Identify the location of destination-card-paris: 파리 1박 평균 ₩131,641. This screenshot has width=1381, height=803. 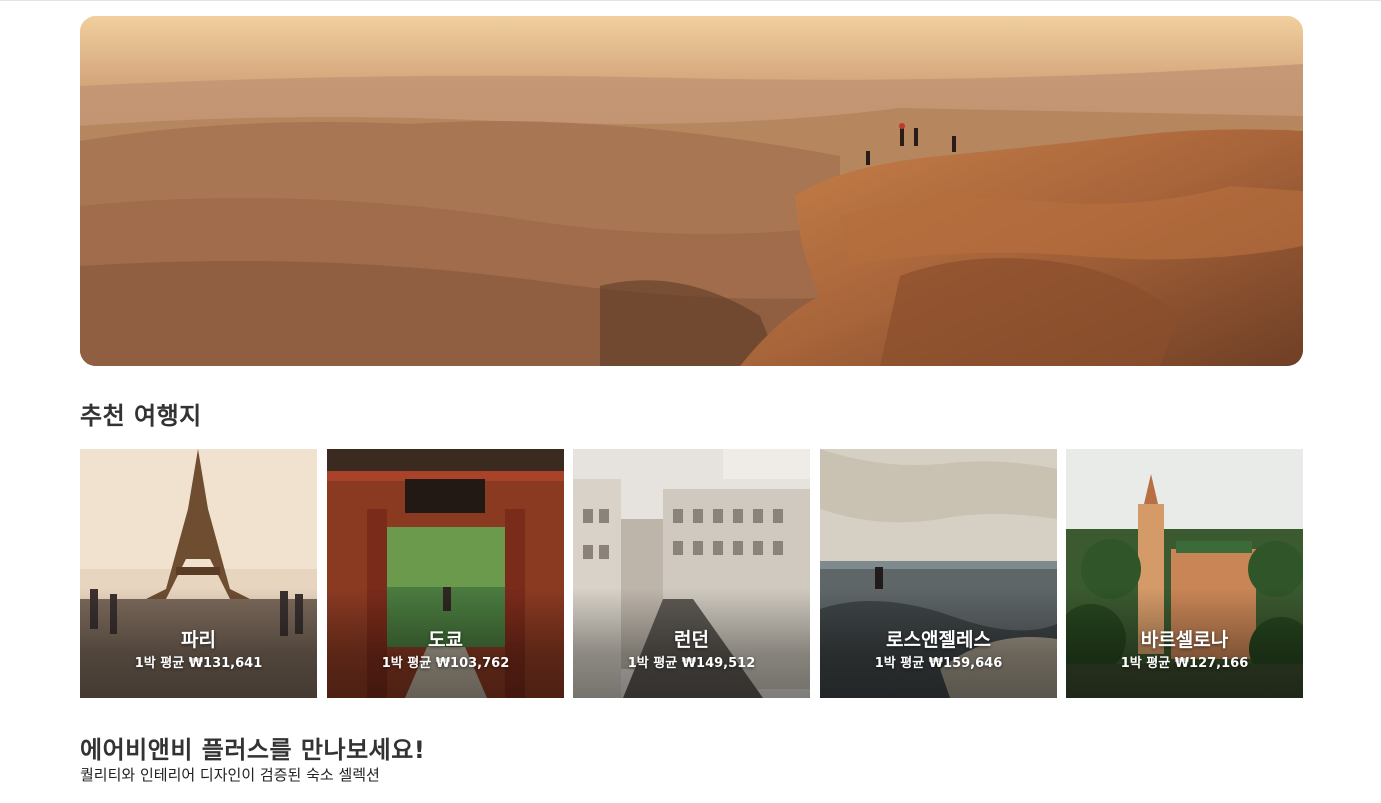
(198, 573).